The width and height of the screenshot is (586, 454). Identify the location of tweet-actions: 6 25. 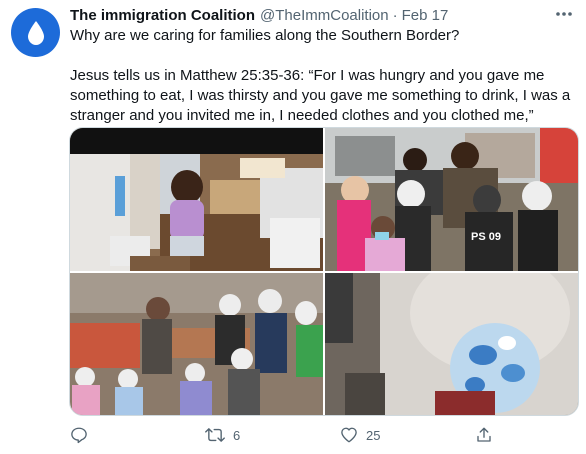
(323, 436).